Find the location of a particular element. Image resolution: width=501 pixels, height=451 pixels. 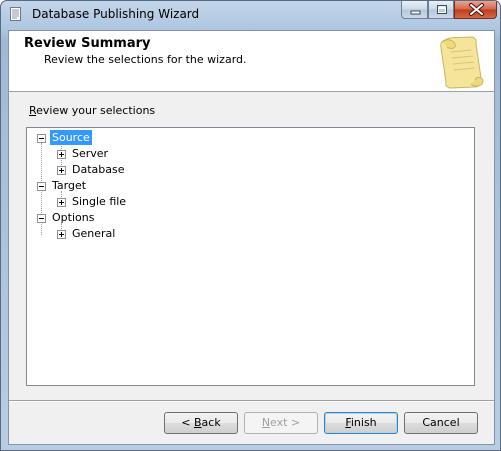

title-bar: Database Publishing Wizard is located at coordinates (250, 15).